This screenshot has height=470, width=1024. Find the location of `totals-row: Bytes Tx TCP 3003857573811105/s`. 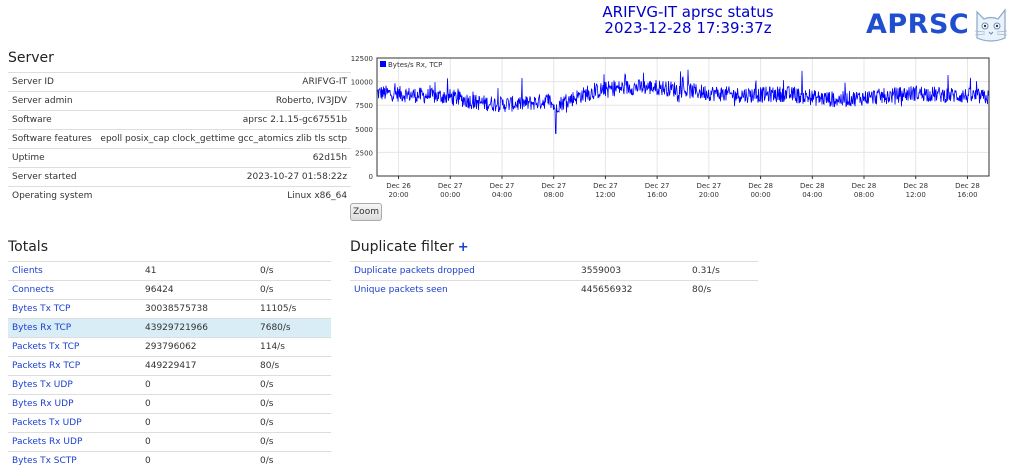

totals-row: Bytes Tx TCP 3003857573811105/s is located at coordinates (169, 309).